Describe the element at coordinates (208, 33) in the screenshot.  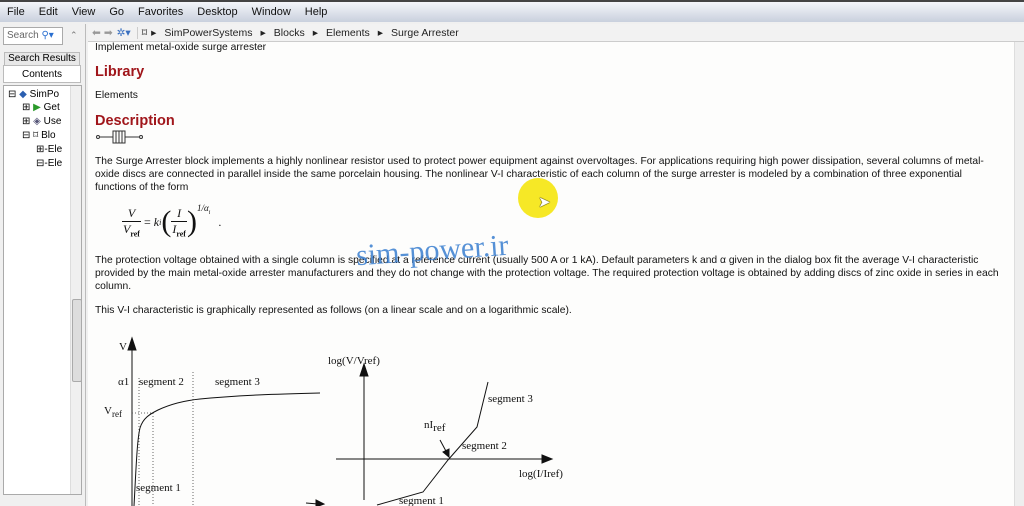
I see `breadcrumb-simpowersystems: SimPowerSystems` at that location.